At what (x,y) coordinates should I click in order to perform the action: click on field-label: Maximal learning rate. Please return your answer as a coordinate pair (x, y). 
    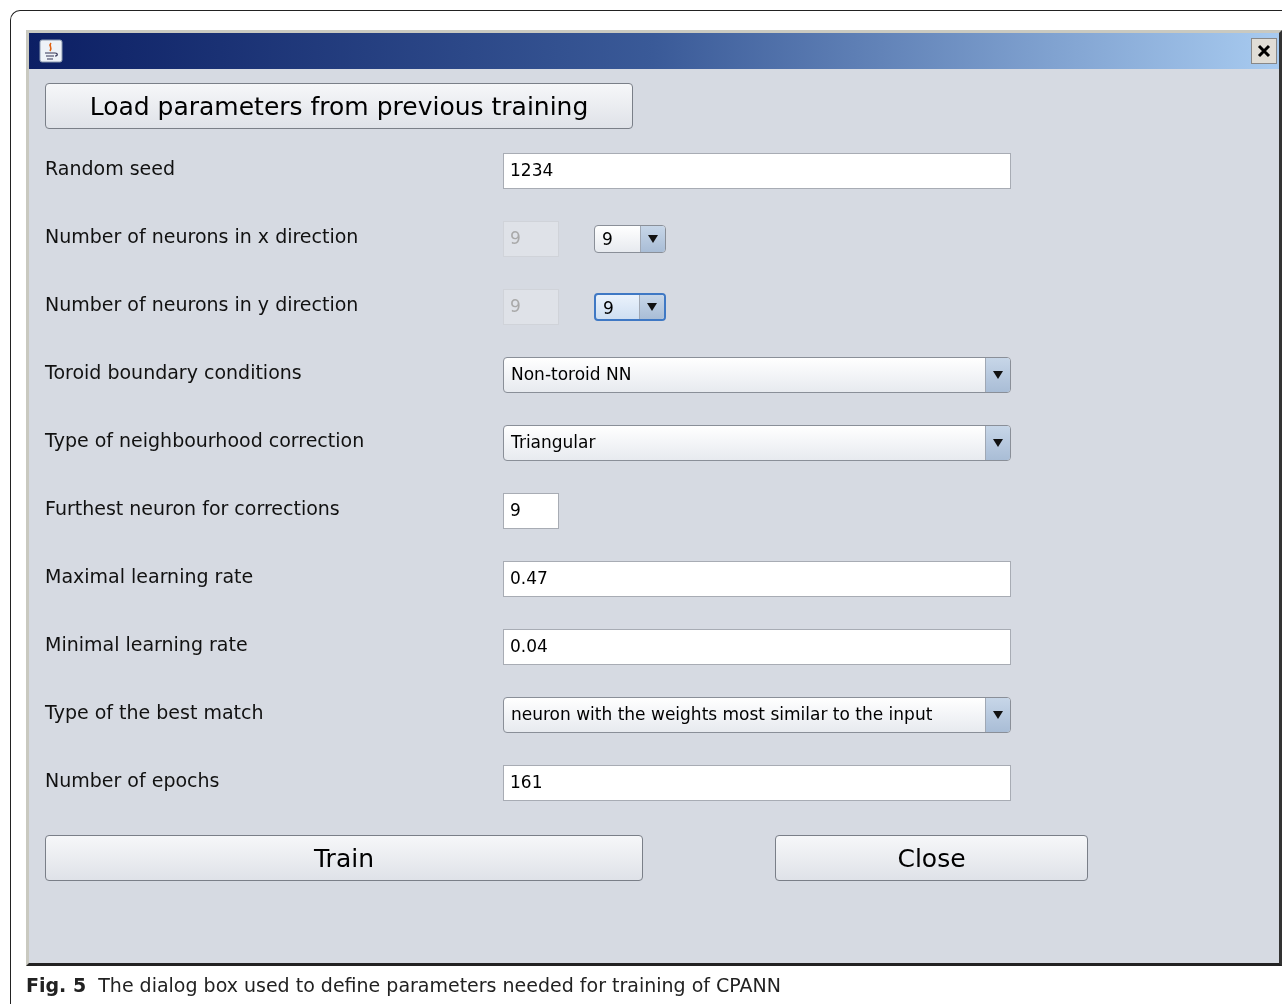
    Looking at the image, I should click on (150, 575).